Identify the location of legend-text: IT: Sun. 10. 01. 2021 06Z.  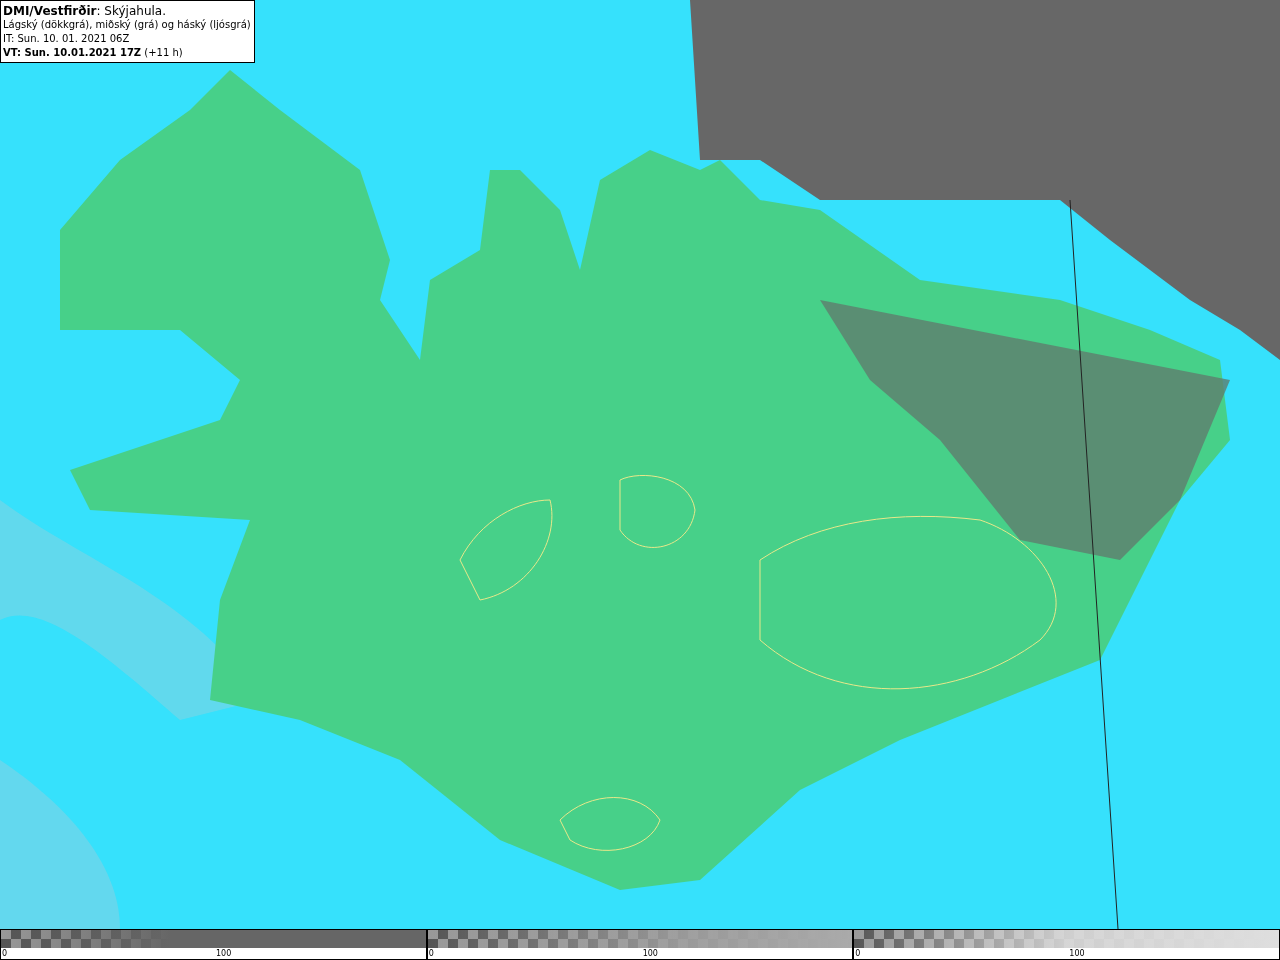
(67, 39).